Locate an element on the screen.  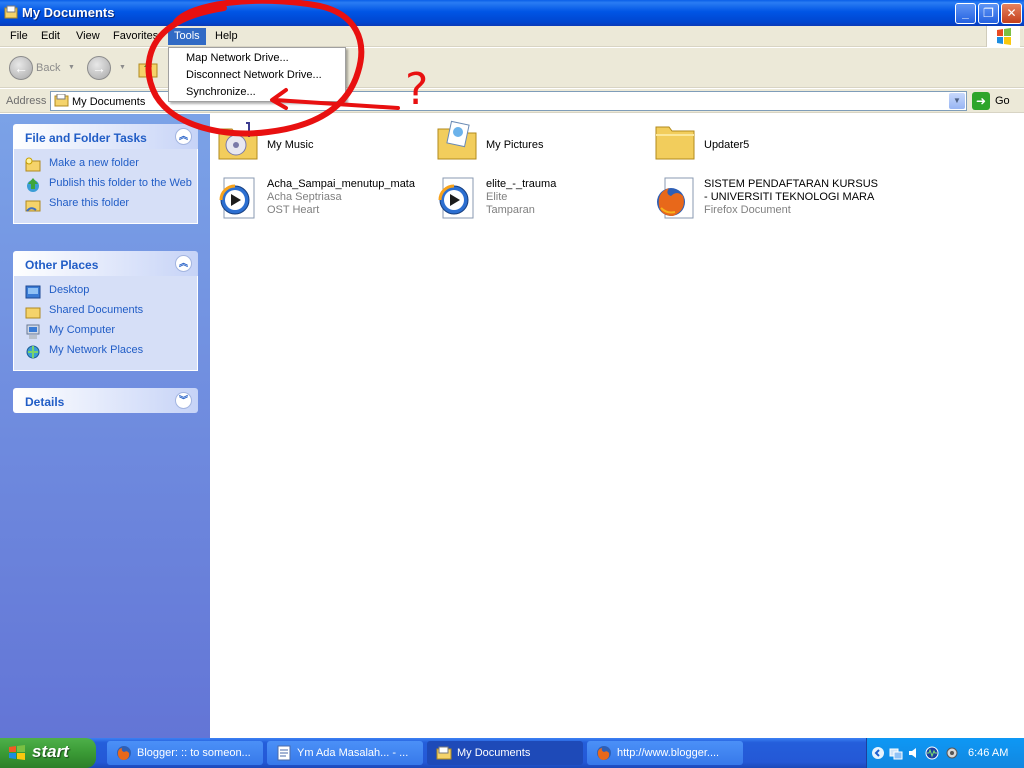
pictures-folder-icon is located at coordinates (457, 140).